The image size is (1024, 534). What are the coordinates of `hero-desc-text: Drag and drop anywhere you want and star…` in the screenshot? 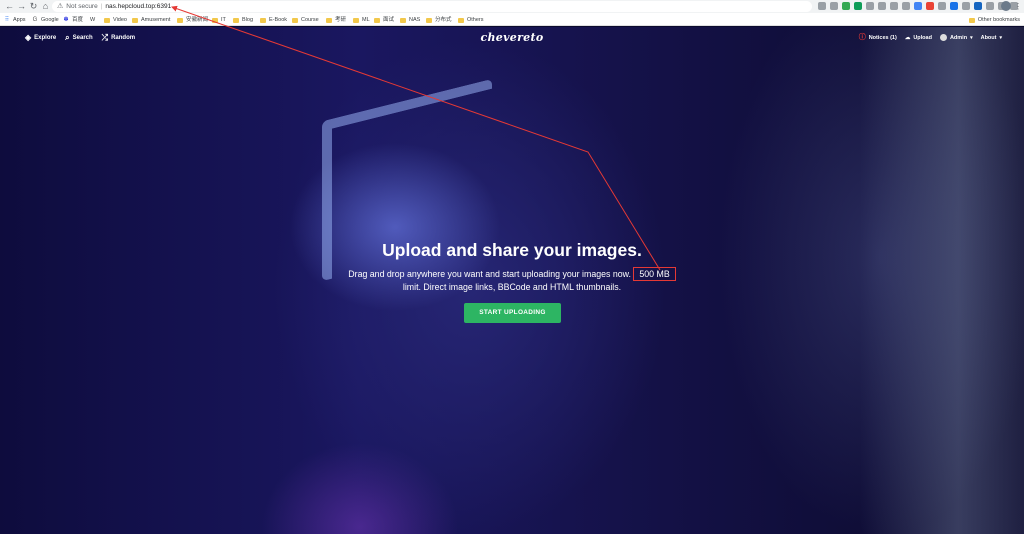 It's located at (489, 274).